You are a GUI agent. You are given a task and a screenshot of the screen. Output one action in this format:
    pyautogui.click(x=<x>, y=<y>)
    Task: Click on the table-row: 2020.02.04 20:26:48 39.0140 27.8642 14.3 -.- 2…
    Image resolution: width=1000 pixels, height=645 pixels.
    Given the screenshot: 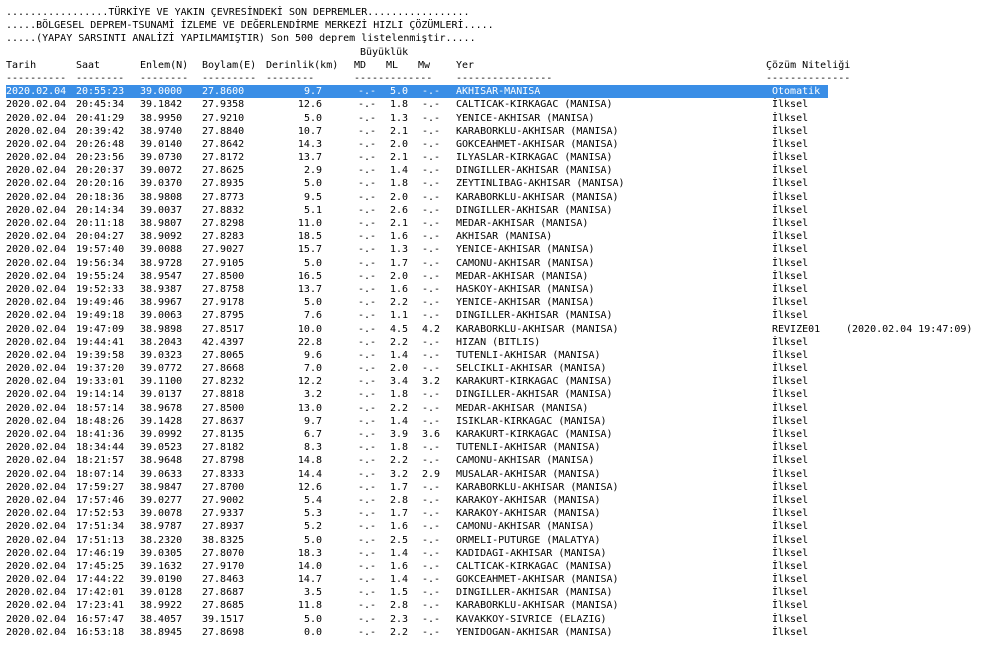 What is the action you would take?
    pyautogui.click(x=503, y=144)
    